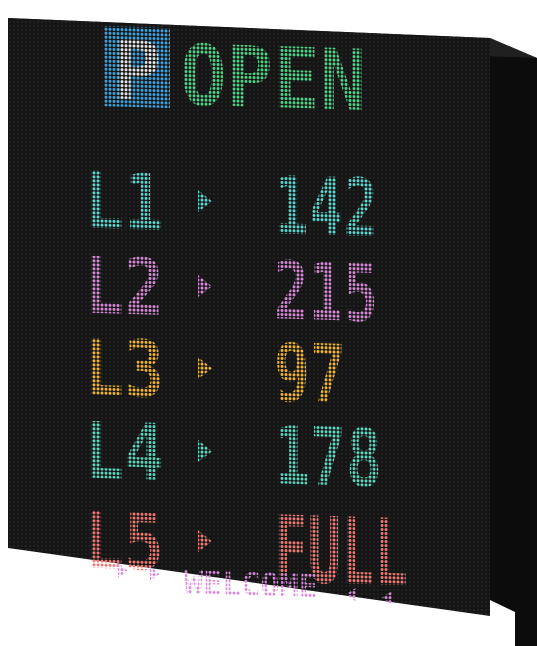 Image resolution: width=537 pixels, height=646 pixels. I want to click on level-value: 178, so click(328, 457).